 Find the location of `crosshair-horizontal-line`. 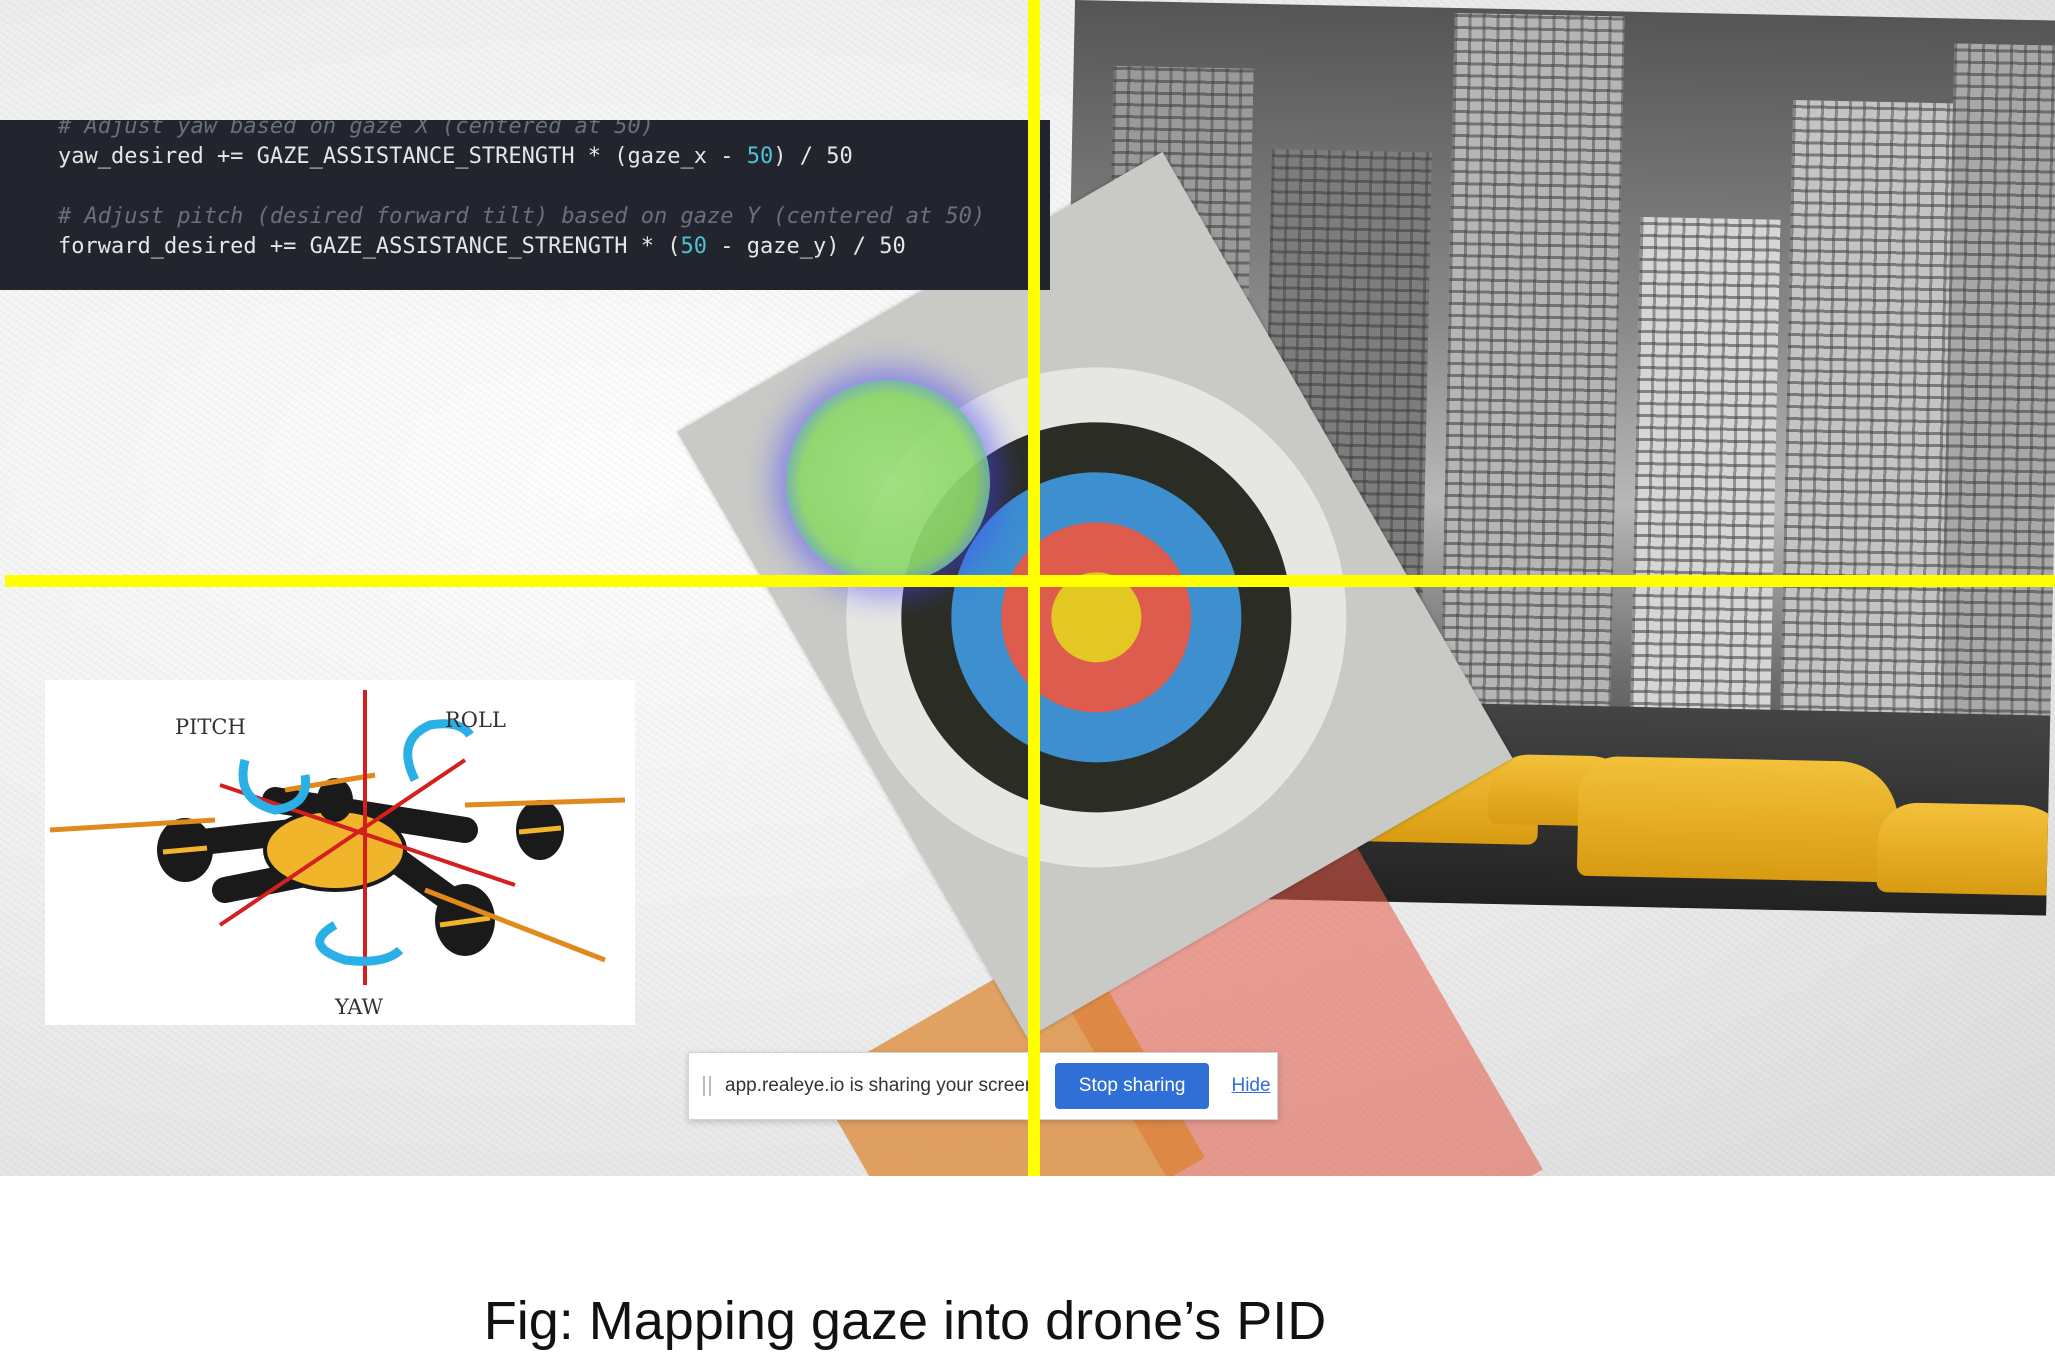

crosshair-horizontal-line is located at coordinates (1030, 581).